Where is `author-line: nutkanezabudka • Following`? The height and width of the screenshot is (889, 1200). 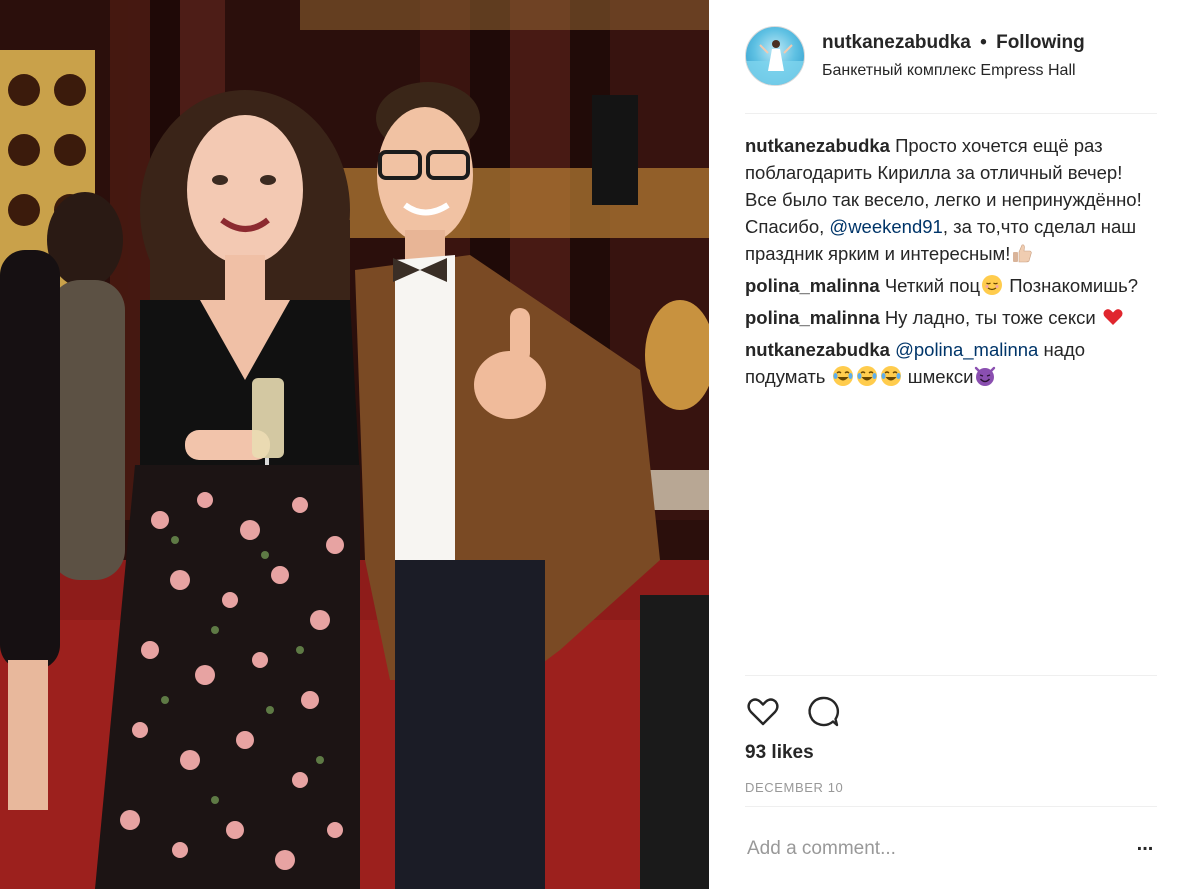
author-line: nutkanezabudka • Following is located at coordinates (953, 43).